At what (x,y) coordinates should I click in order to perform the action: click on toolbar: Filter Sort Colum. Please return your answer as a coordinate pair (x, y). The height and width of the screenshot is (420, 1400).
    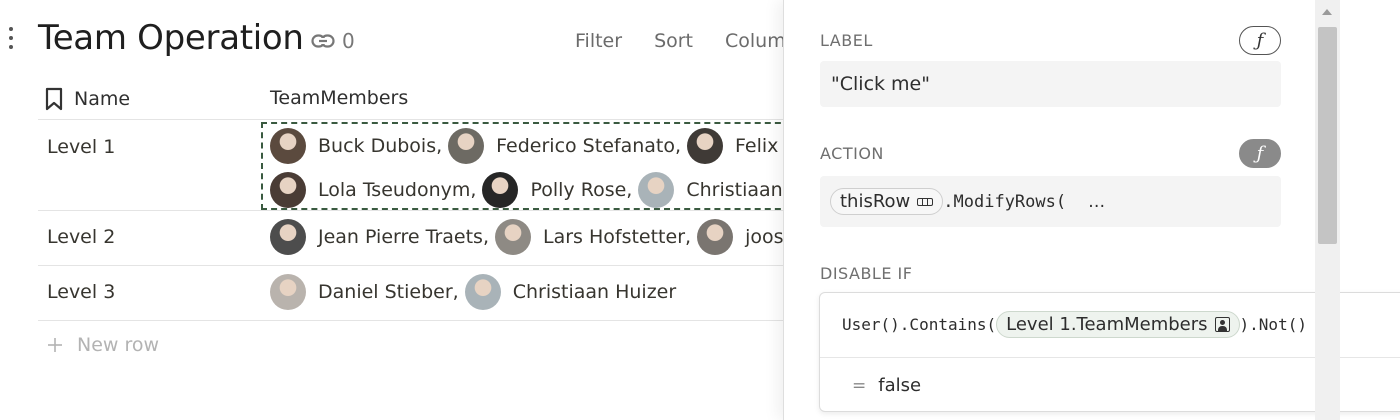
    Looking at the image, I should click on (680, 41).